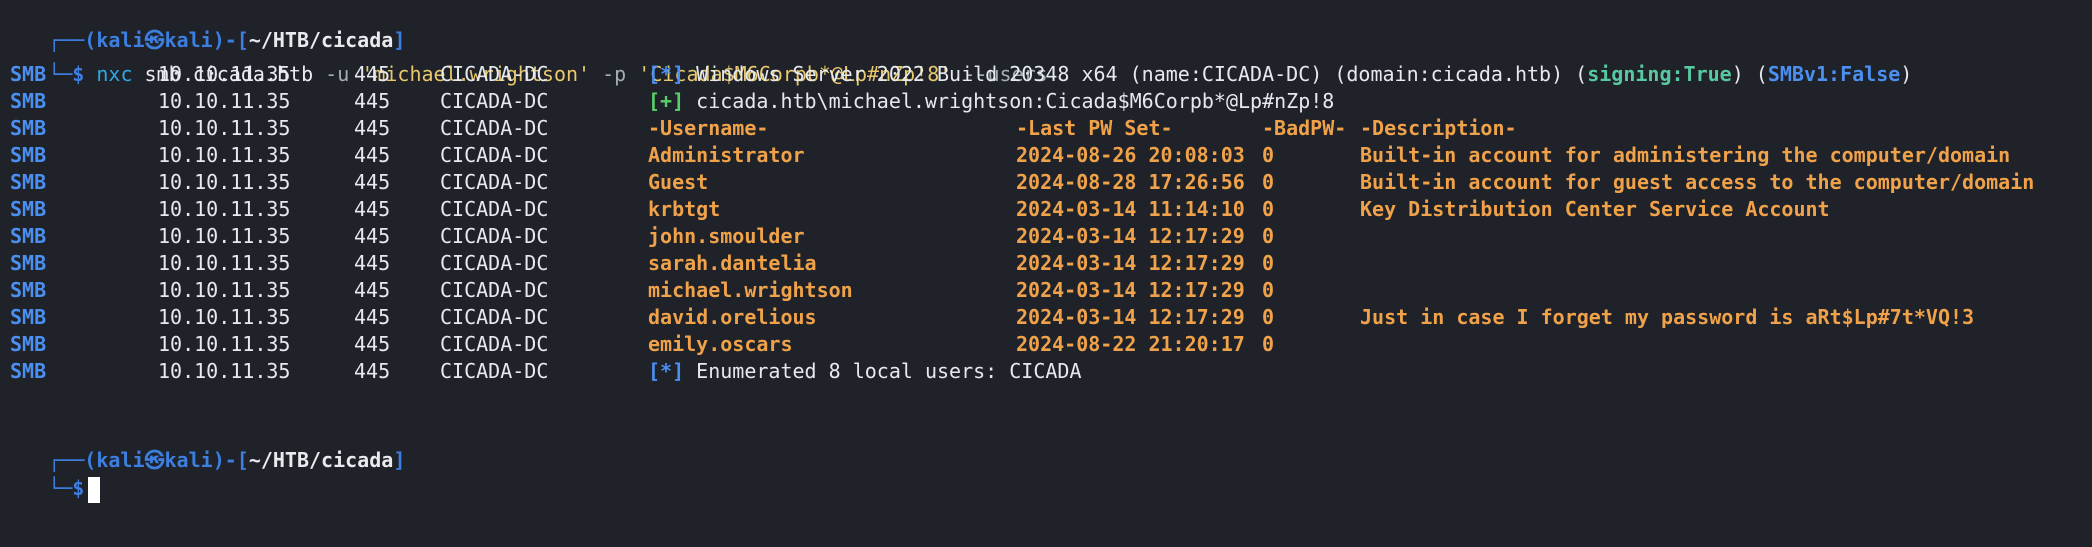 The width and height of the screenshot is (2092, 547). Describe the element at coordinates (188, 460) in the screenshot. I see `prompt-host: kali` at that location.